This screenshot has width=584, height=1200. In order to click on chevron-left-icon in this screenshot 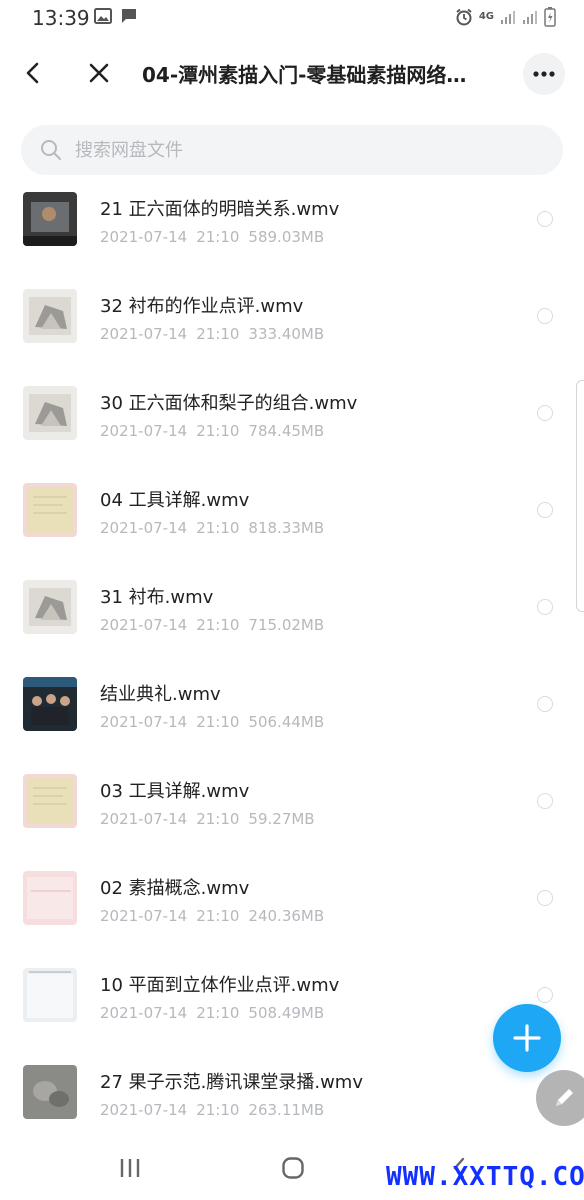, I will do `click(32, 73)`.